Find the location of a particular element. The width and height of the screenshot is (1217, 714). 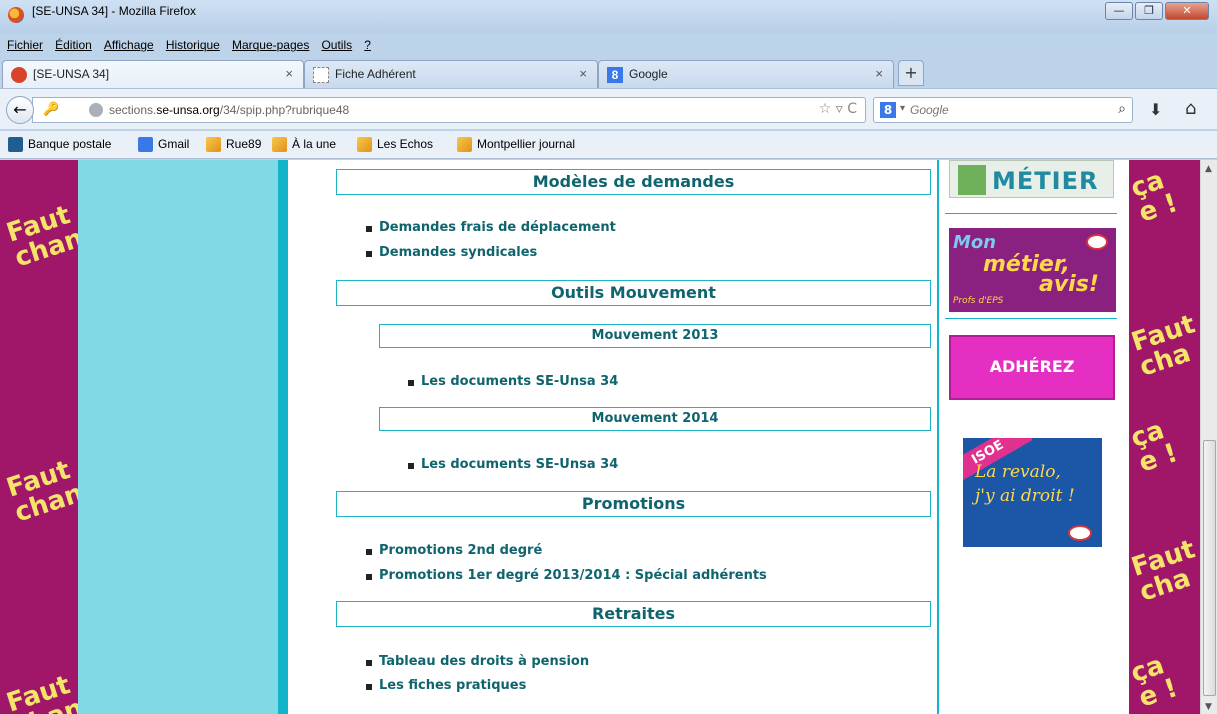

site-favicon-icon is located at coordinates (19, 75).